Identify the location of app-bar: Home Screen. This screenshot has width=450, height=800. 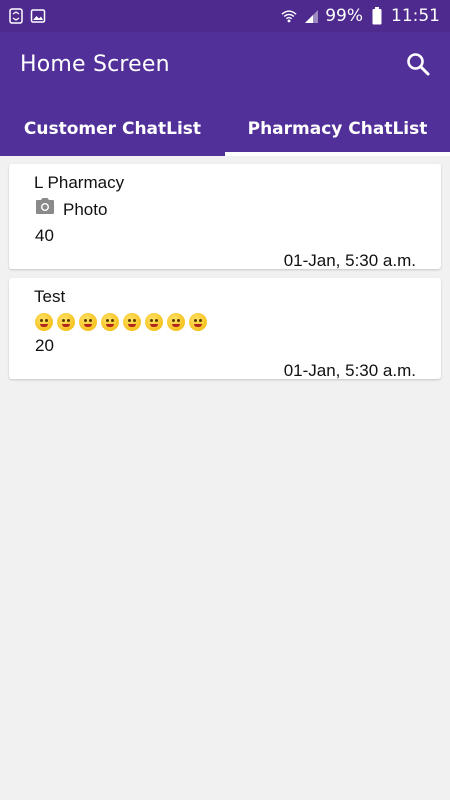
(225, 67).